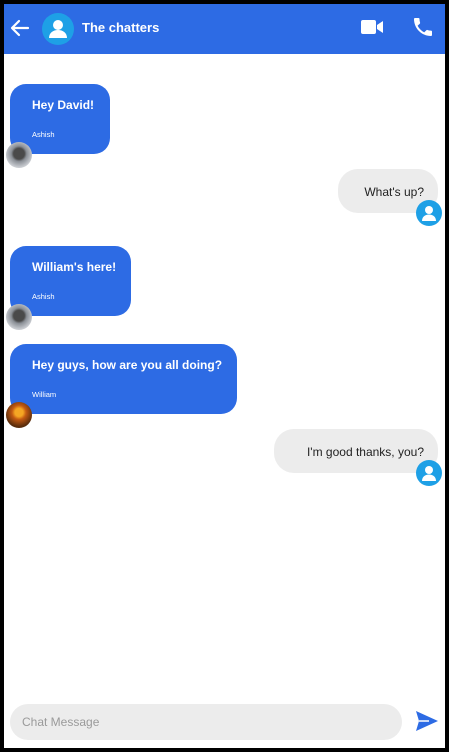 This screenshot has width=449, height=752. I want to click on message-text: What's up?, so click(394, 192).